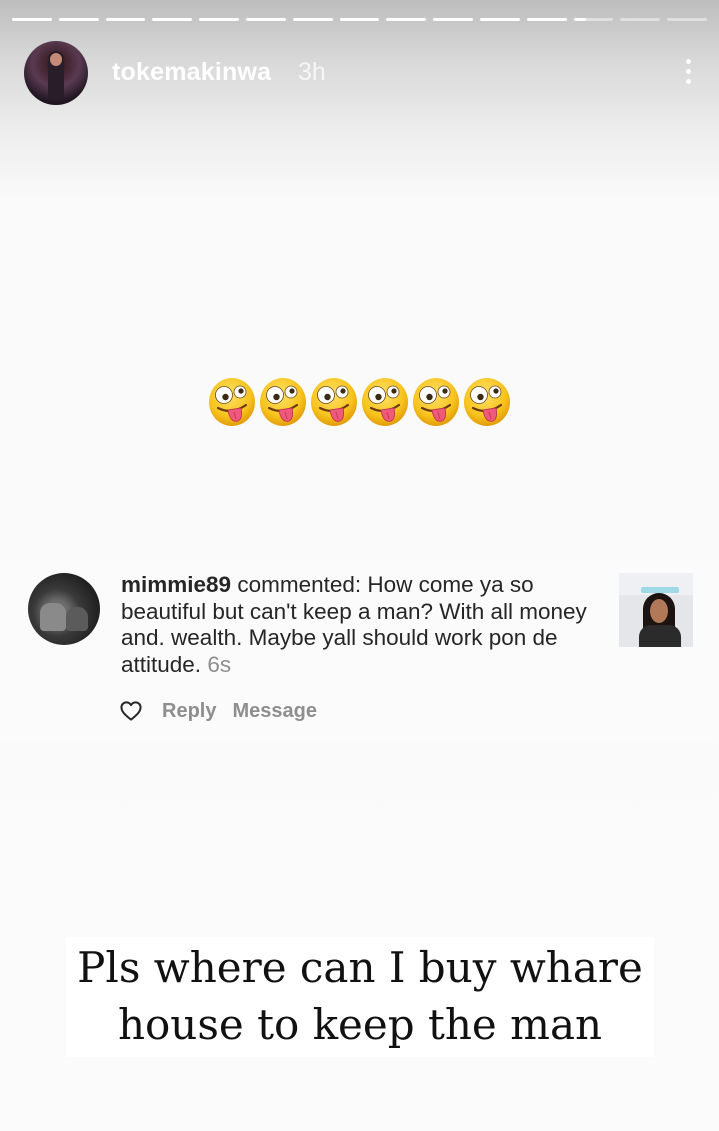 The width and height of the screenshot is (719, 1131). I want to click on message-button: Message, so click(274, 711).